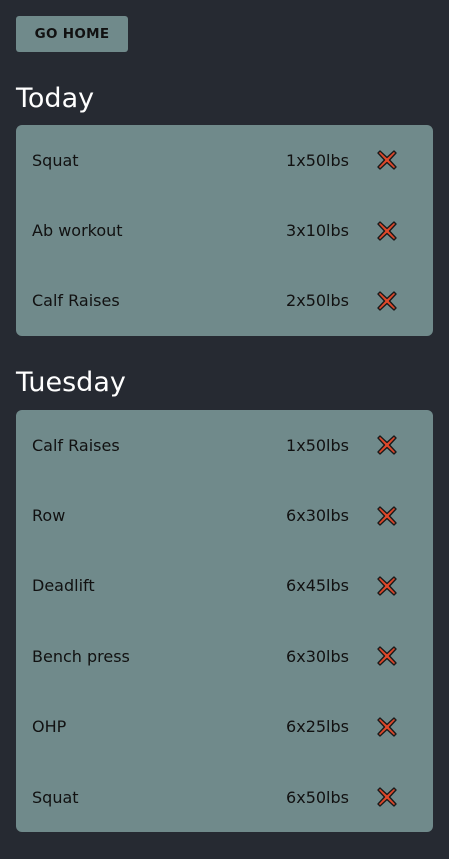 This screenshot has width=449, height=859. What do you see at coordinates (77, 231) in the screenshot?
I see `exercise-name: Ab workout` at bounding box center [77, 231].